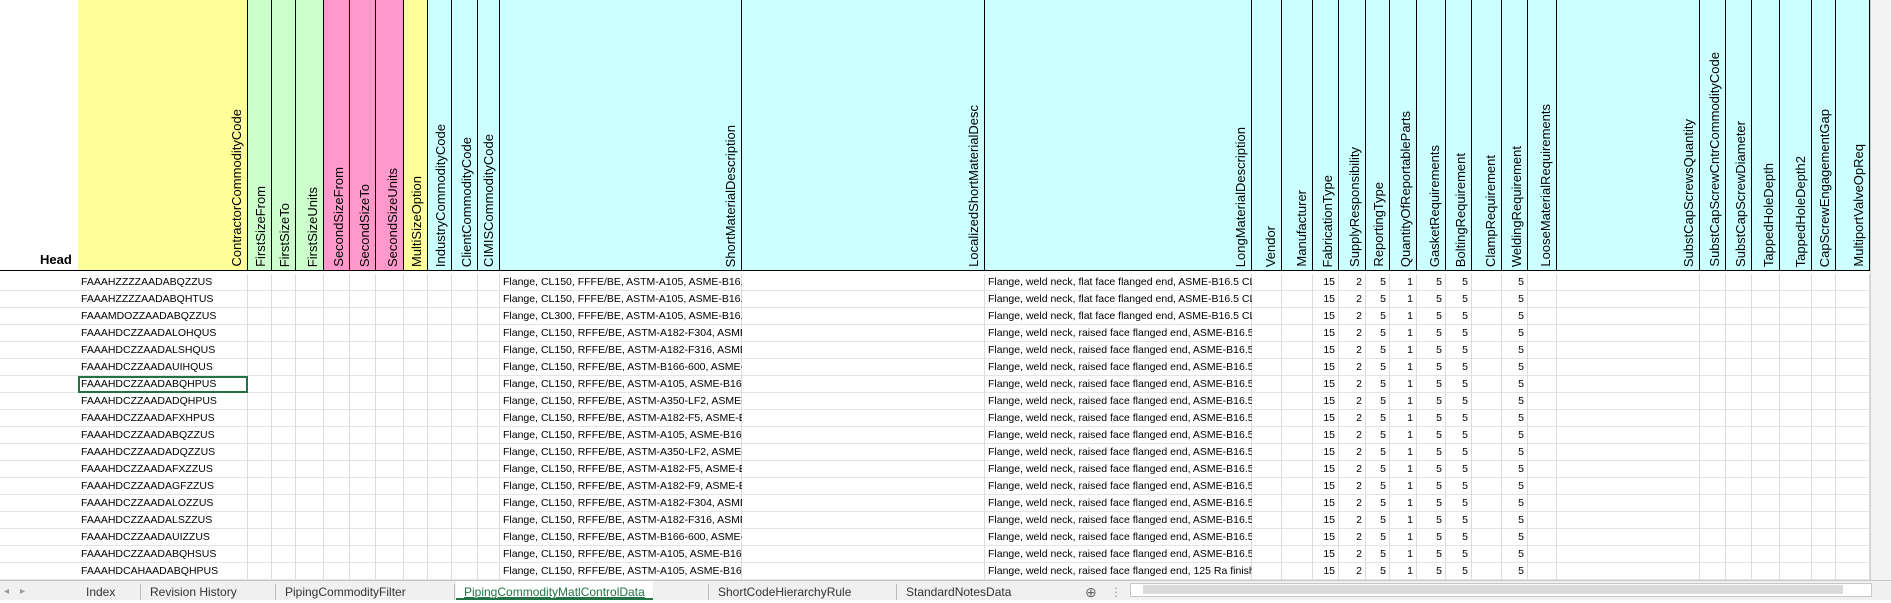  What do you see at coordinates (1326, 135) in the screenshot?
I see `column-header-fabrication-type: FabricationType` at bounding box center [1326, 135].